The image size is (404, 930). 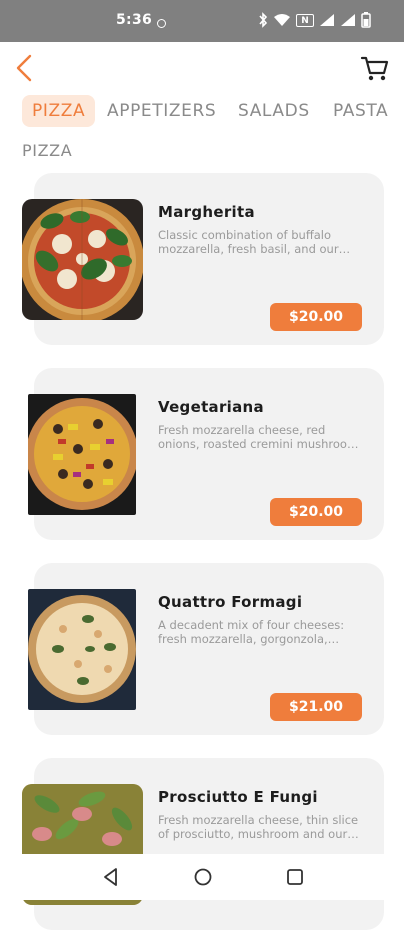 What do you see at coordinates (47, 150) in the screenshot?
I see `section-title: PIZZA` at bounding box center [47, 150].